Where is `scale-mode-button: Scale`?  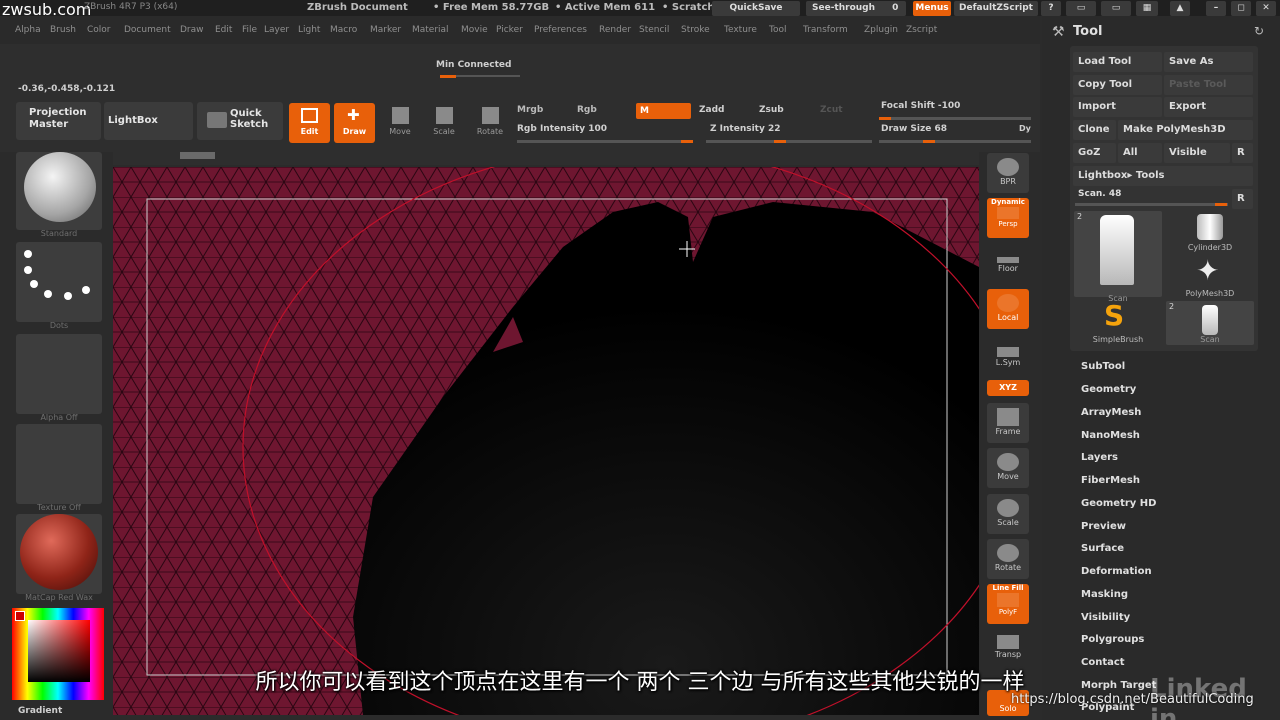
scale-mode-button: Scale is located at coordinates (444, 123).